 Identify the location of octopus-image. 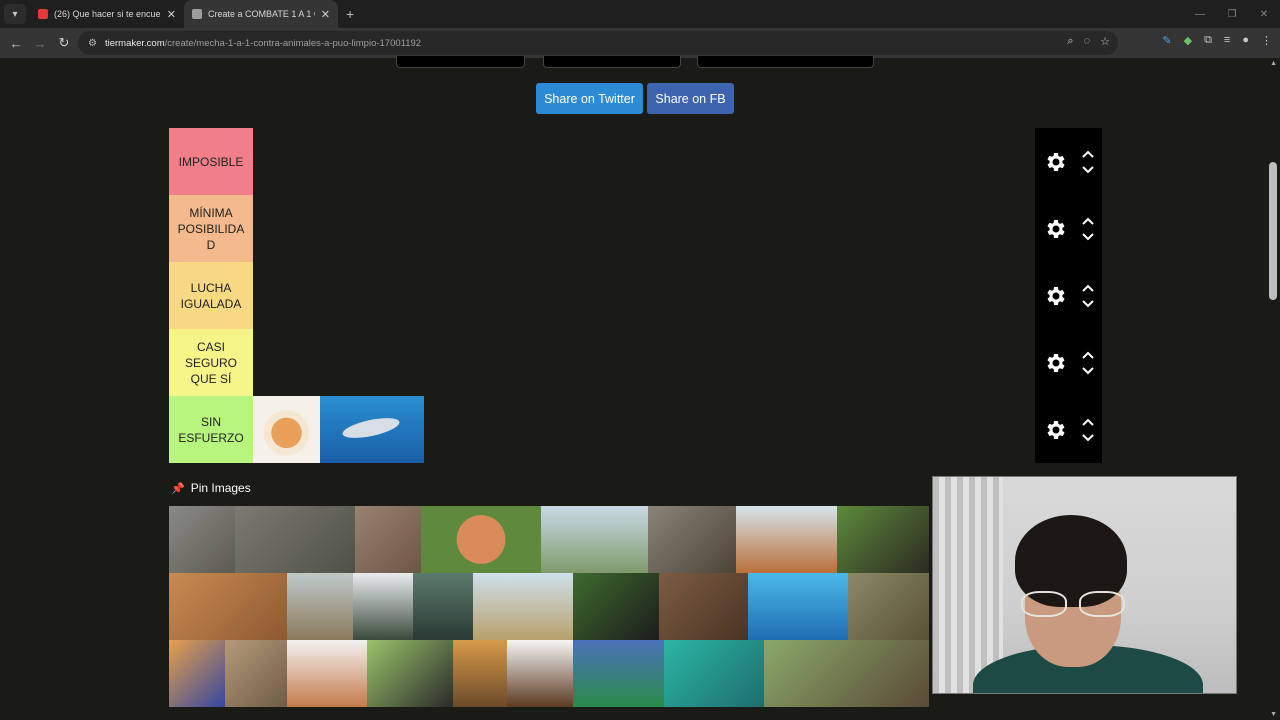
(714, 673).